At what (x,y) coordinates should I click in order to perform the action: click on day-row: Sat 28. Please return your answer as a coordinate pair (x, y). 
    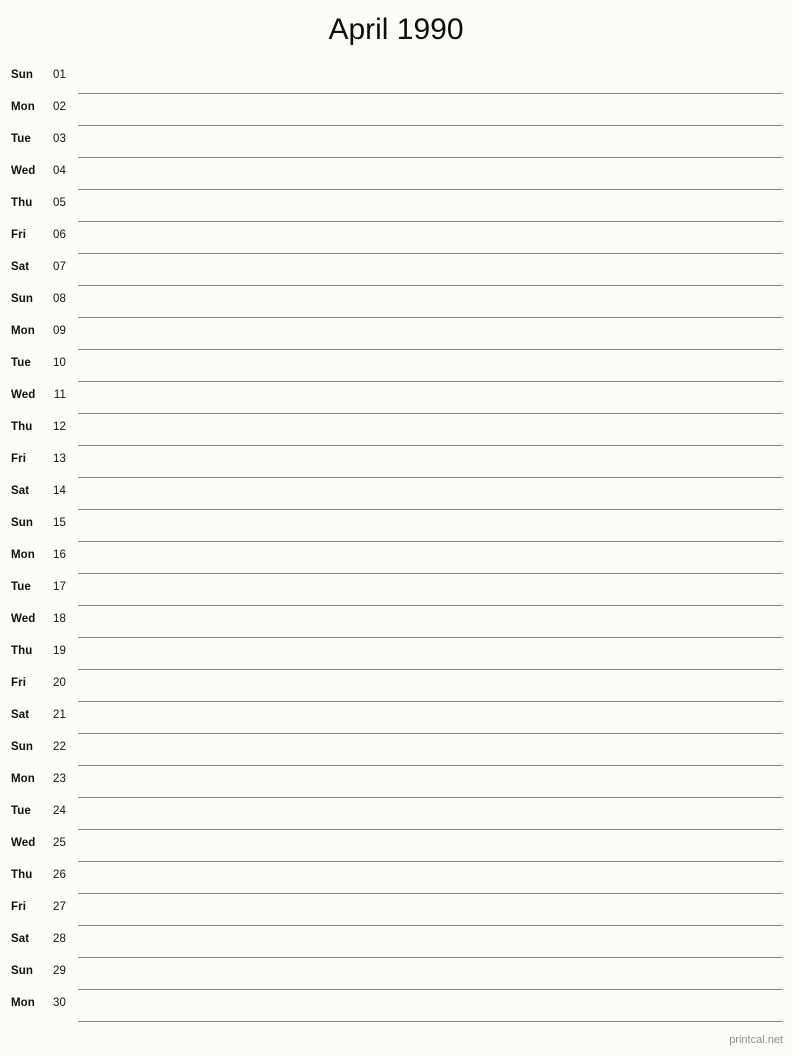
    Looking at the image, I should click on (396, 942).